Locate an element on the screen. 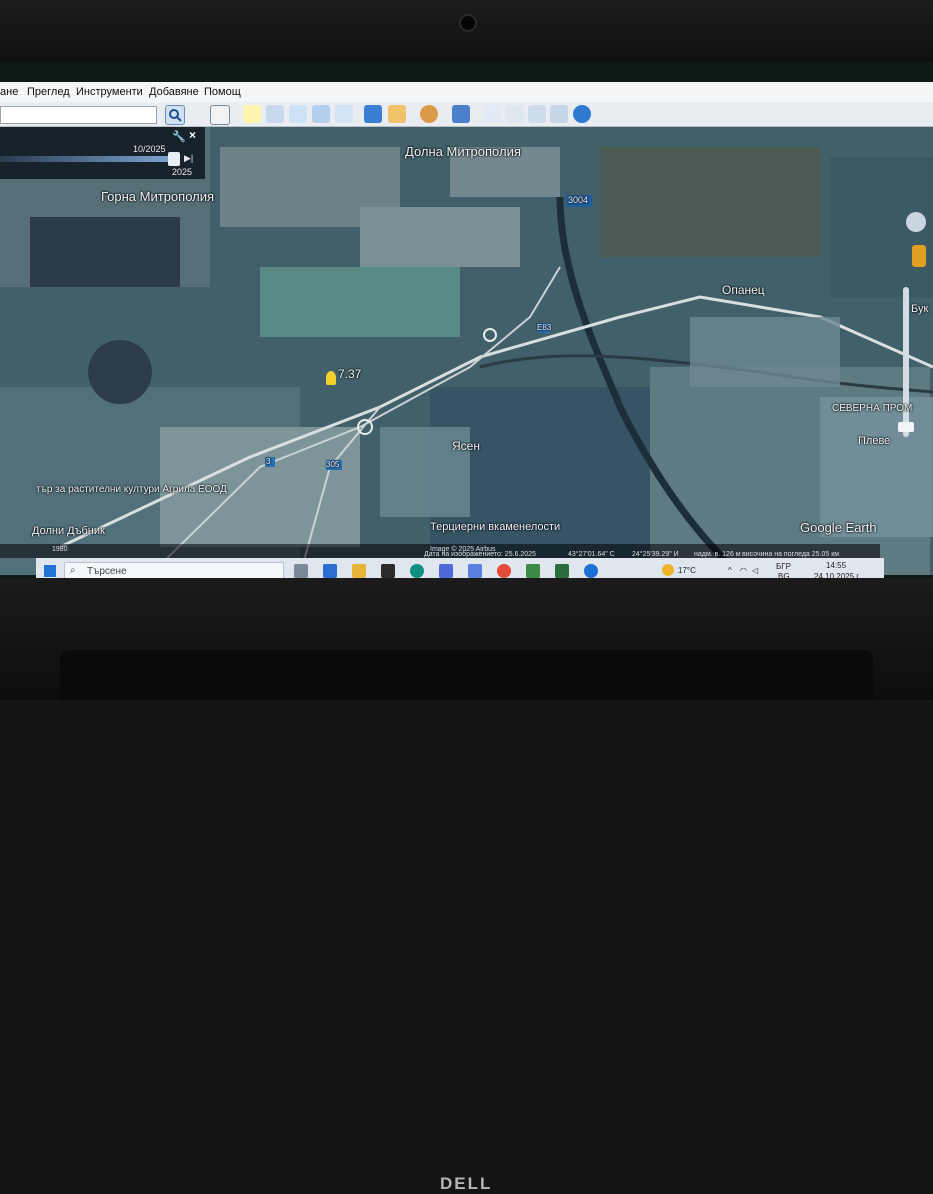 The width and height of the screenshot is (933, 1194). label-opanets: Опанец is located at coordinates (743, 290).